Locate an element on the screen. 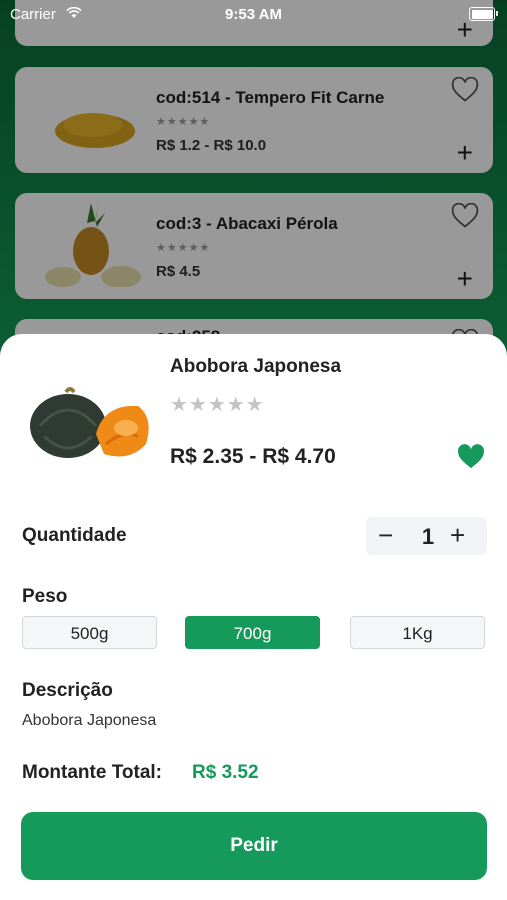 The image size is (507, 900). total-value: R$ 3.52 is located at coordinates (225, 772).